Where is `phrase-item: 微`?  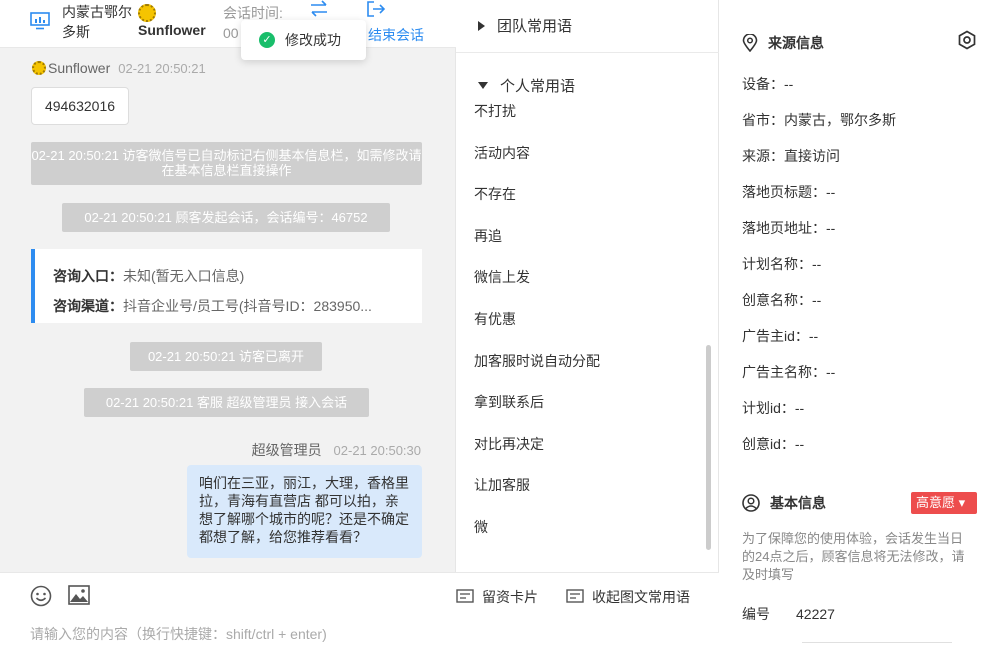 phrase-item: 微 is located at coordinates (537, 535).